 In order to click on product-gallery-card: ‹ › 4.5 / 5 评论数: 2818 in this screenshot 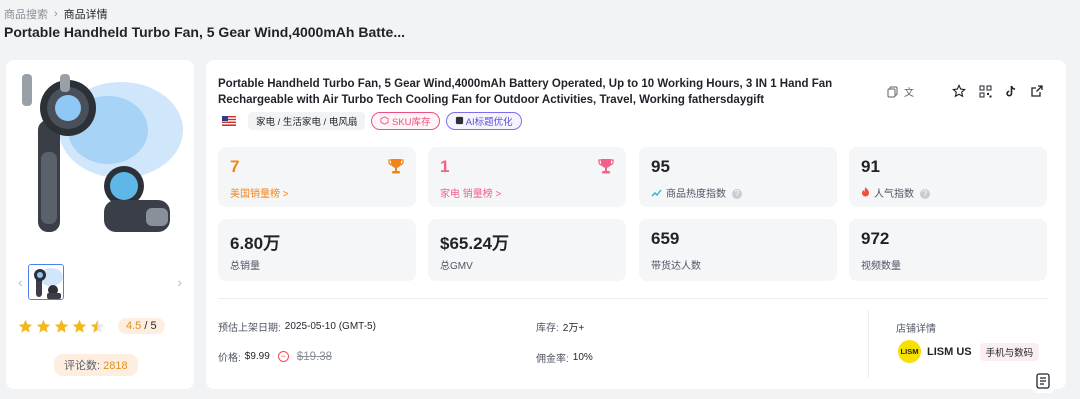, I will do `click(100, 224)`.